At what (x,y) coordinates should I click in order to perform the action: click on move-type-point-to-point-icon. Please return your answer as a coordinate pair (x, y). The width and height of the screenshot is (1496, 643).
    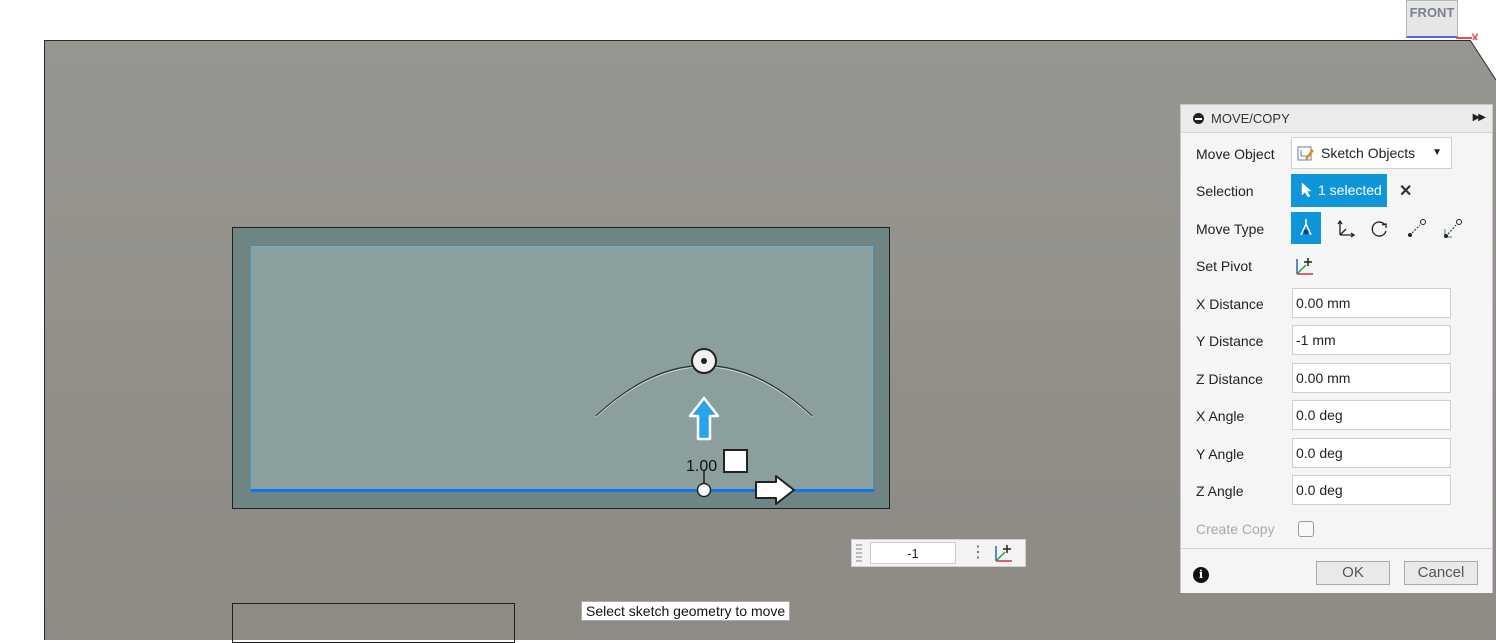
    Looking at the image, I should click on (1416, 228).